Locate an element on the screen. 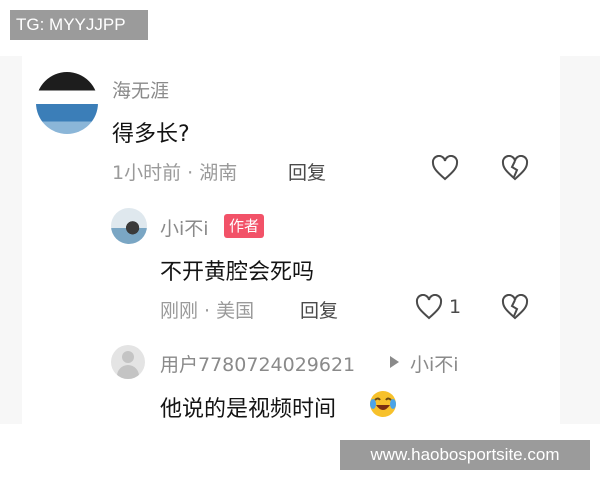  reply-text: 不开黄腔会死吗 is located at coordinates (237, 272).